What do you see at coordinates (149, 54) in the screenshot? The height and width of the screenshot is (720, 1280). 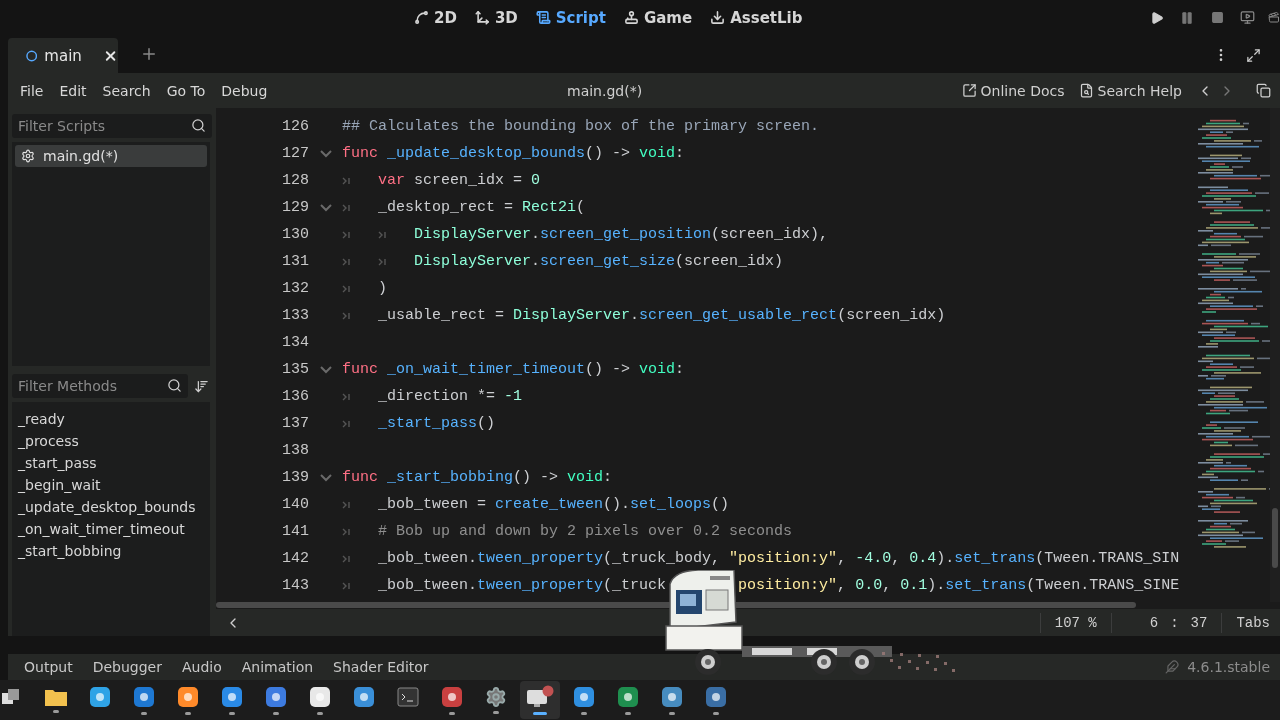 I see `add-tab-button` at bounding box center [149, 54].